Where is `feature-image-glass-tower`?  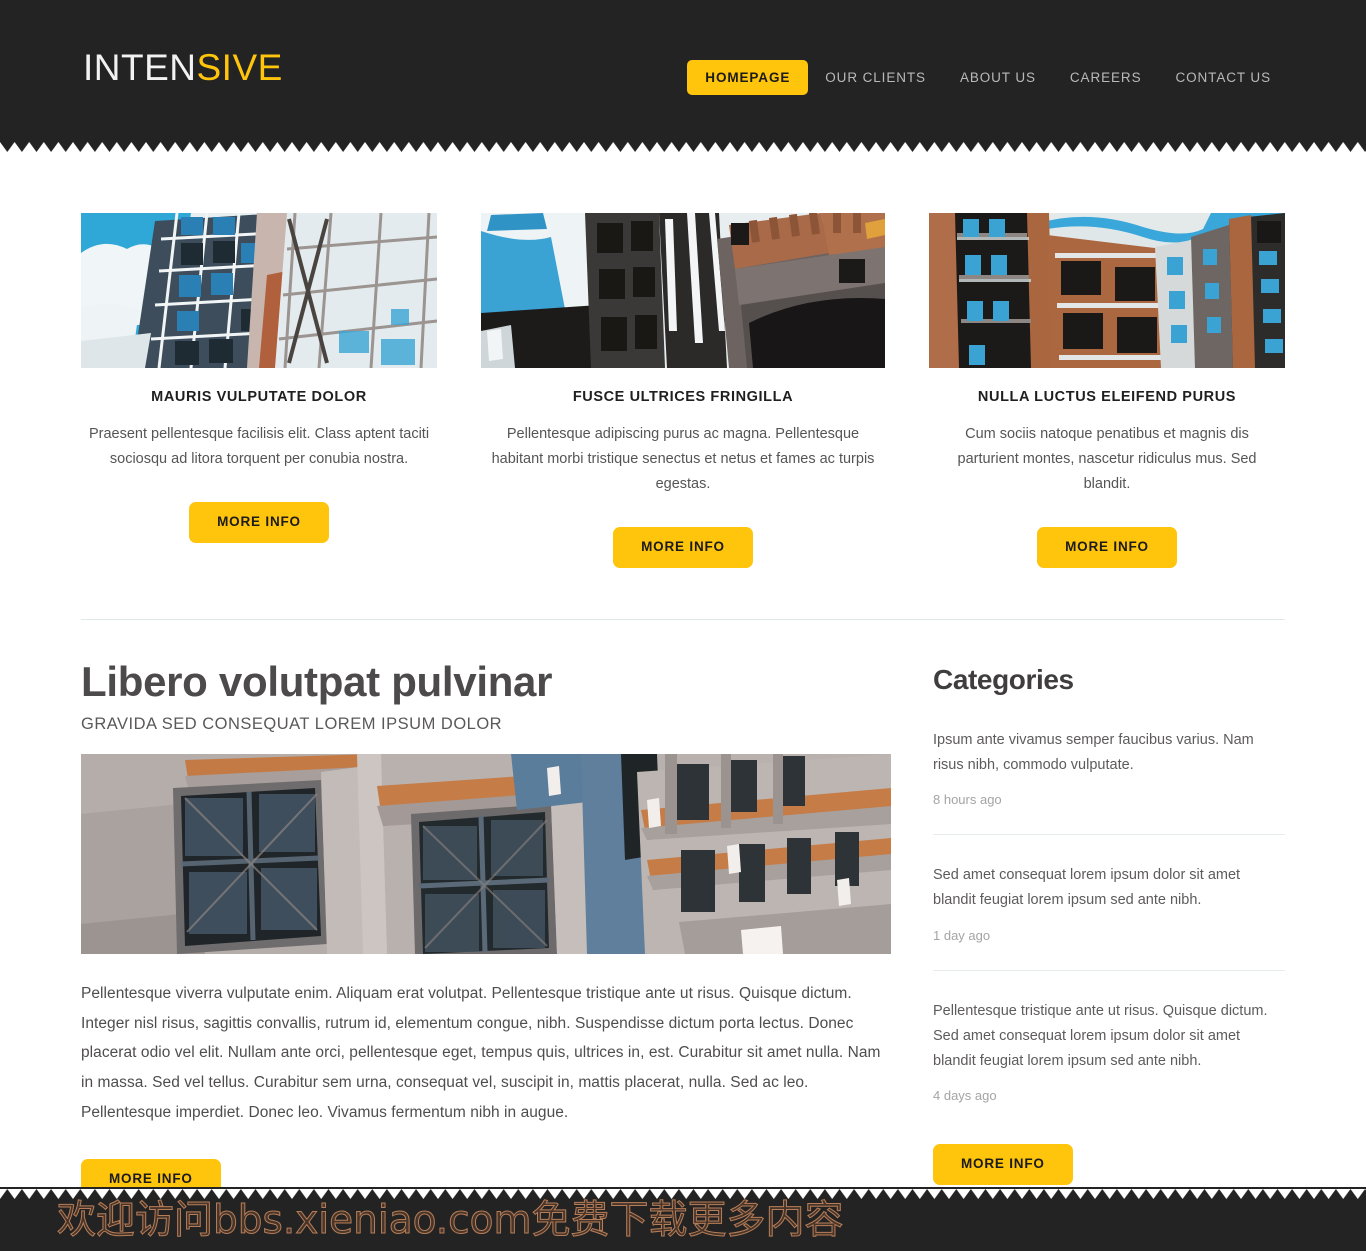
feature-image-glass-tower is located at coordinates (259, 290).